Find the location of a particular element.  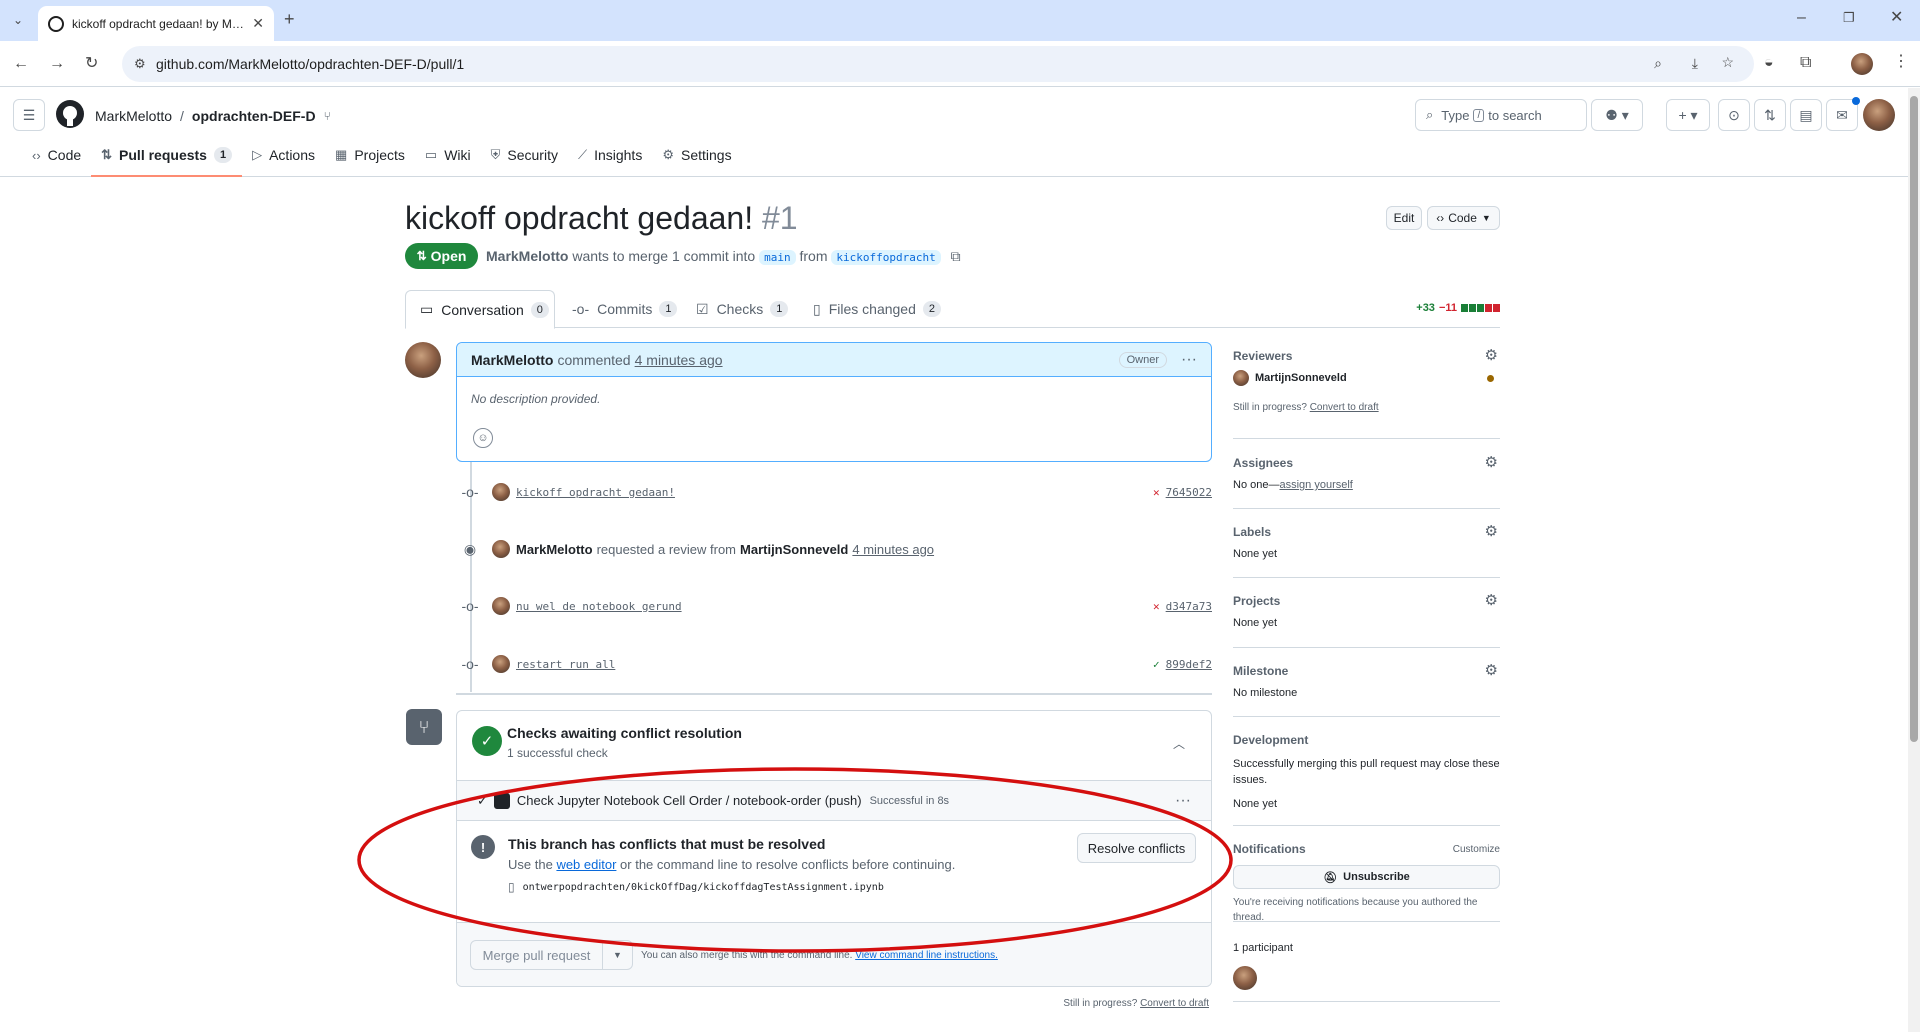

event-time-link: 4 minutes ago is located at coordinates (893, 549).